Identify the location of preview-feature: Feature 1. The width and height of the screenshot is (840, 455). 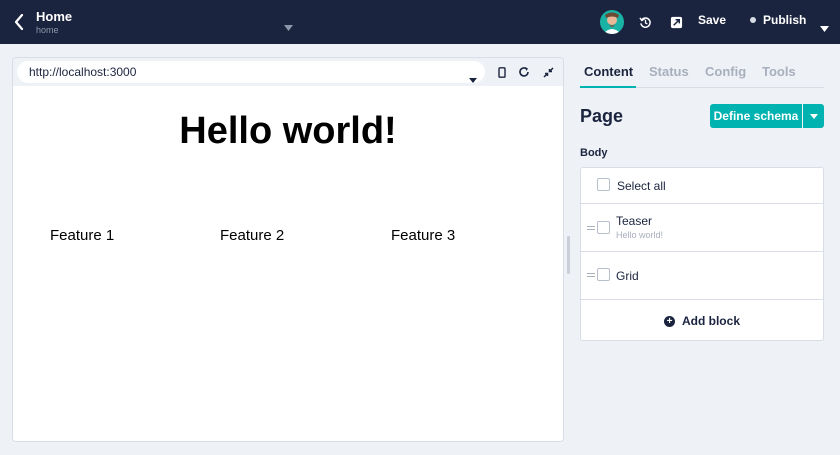
(82, 235).